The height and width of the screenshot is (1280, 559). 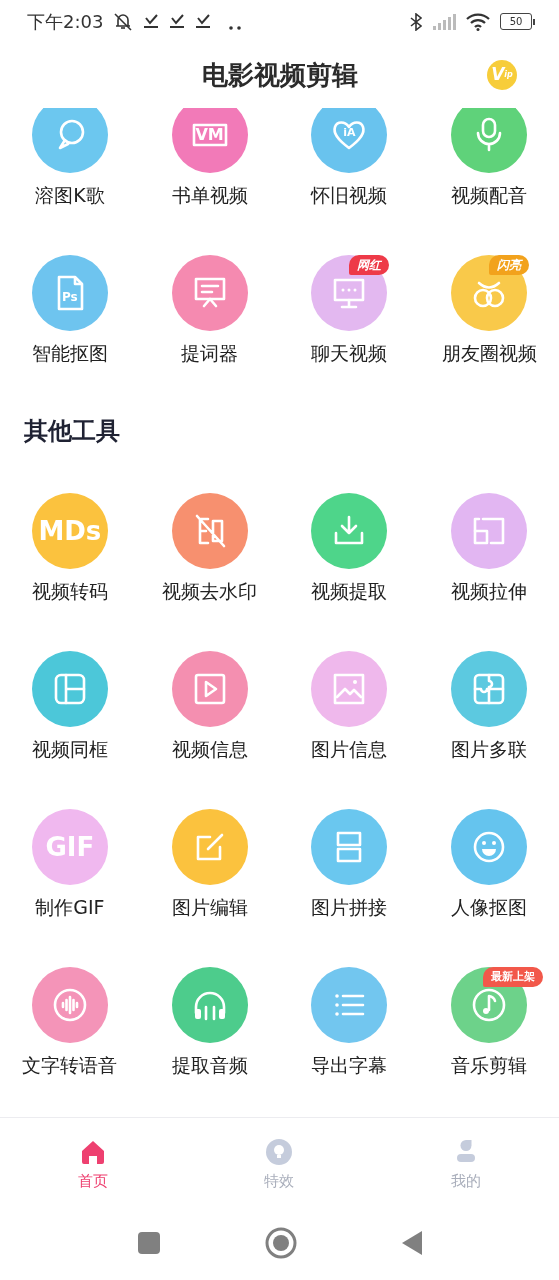 I want to click on tool-label: 书单视频, so click(x=209, y=194).